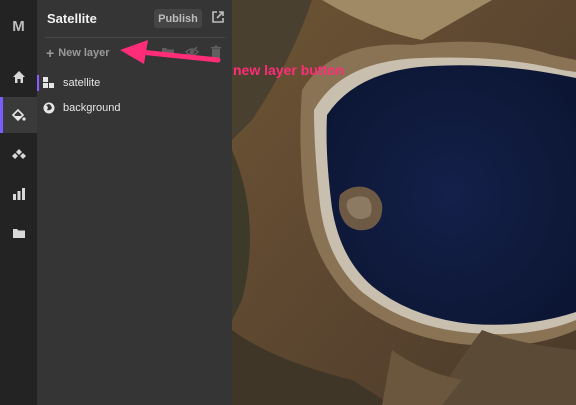  Describe the element at coordinates (49, 83) in the screenshot. I see `raster-icon` at that location.